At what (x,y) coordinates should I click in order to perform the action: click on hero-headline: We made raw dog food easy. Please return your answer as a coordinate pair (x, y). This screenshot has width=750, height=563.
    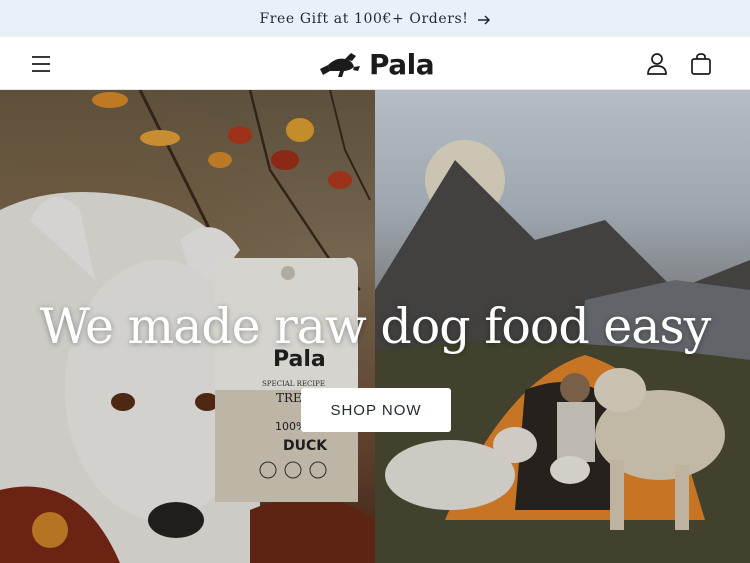
    Looking at the image, I should click on (375, 326).